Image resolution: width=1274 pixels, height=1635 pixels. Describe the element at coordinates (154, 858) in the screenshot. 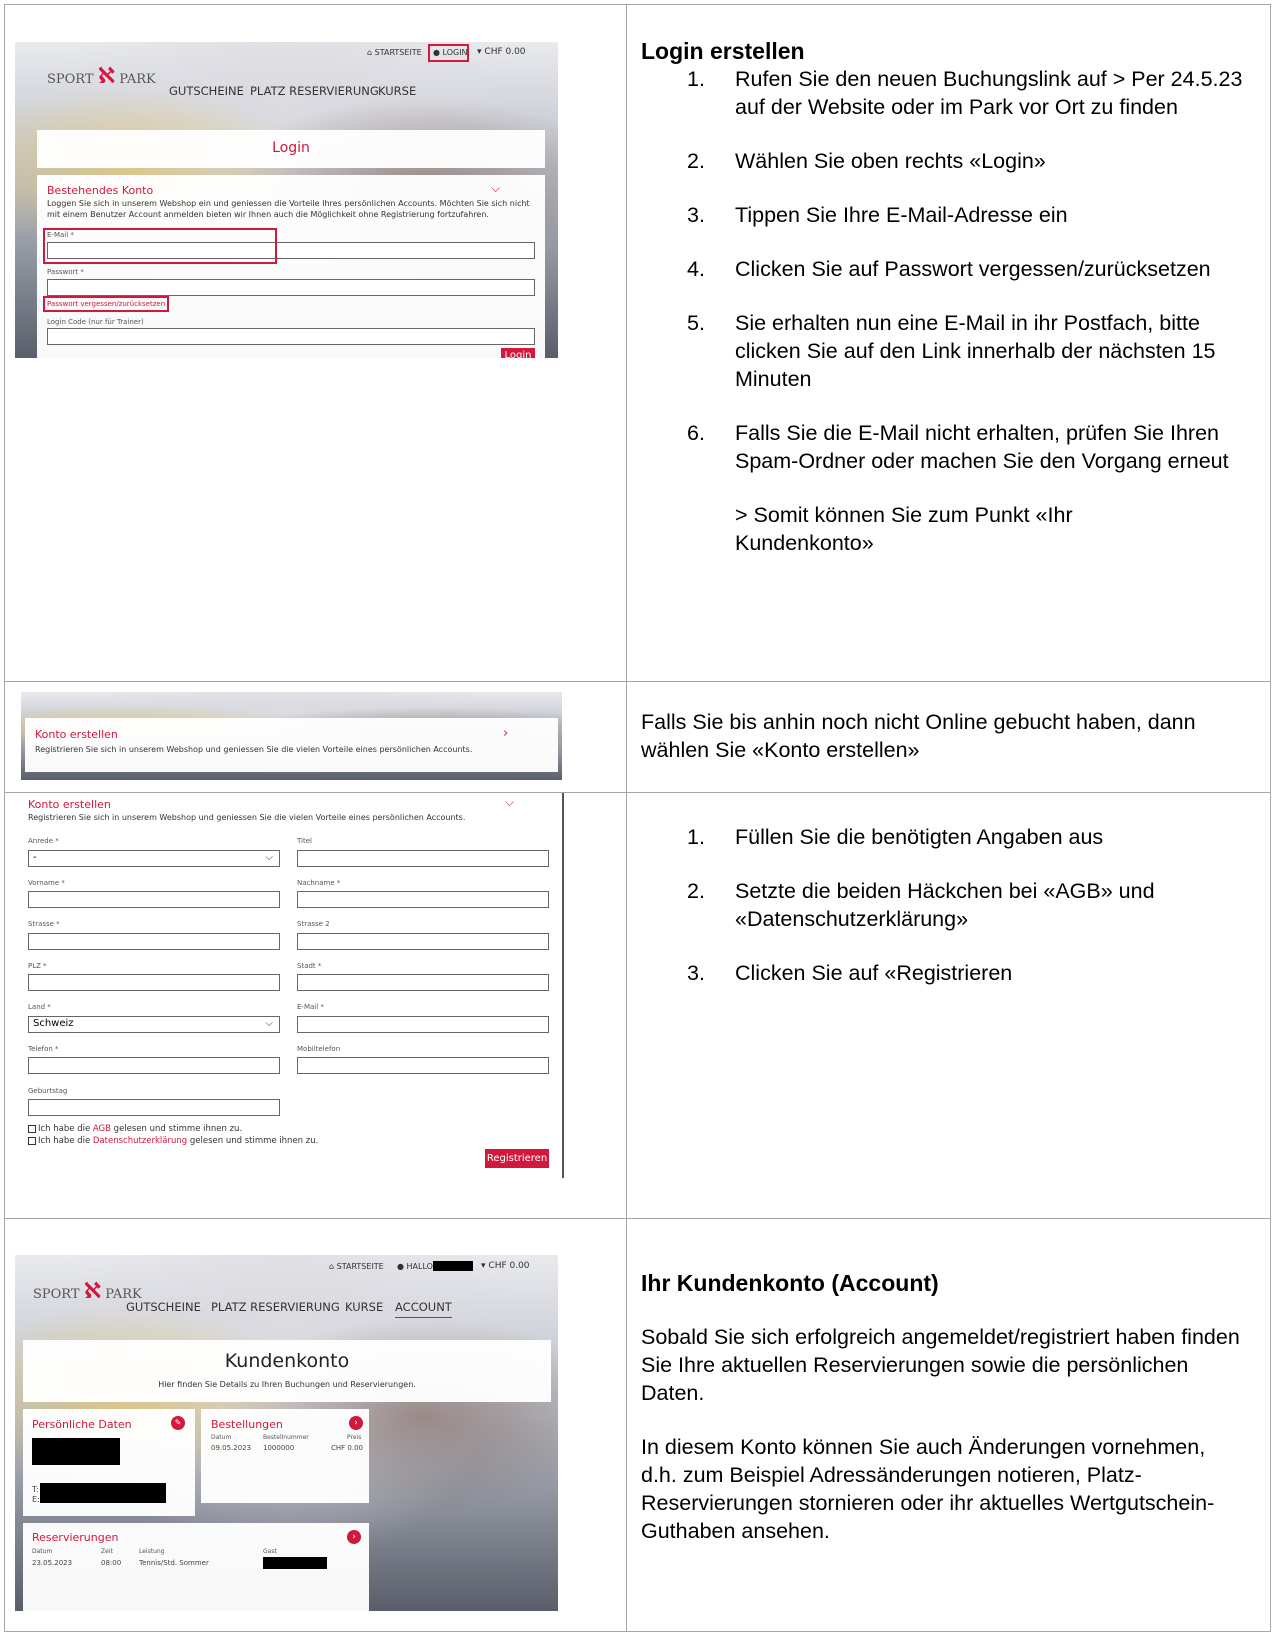

I see `anrede-select: - ⌵` at that location.